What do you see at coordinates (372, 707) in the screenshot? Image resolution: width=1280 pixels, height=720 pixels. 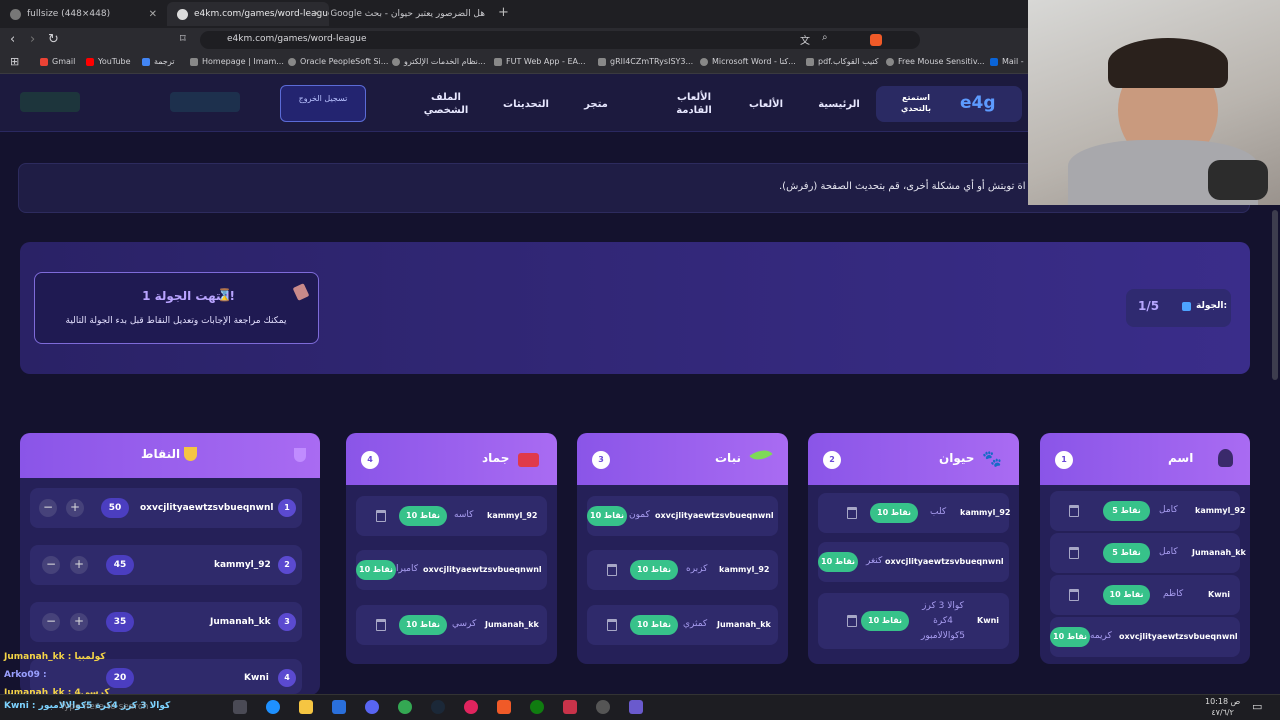 I see `discord-icon` at bounding box center [372, 707].